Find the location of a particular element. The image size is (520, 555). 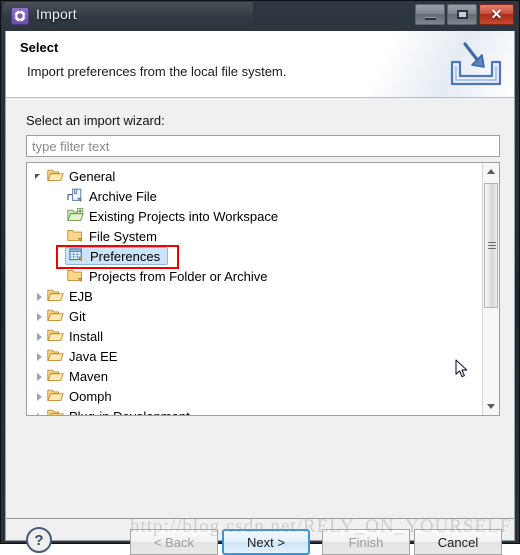

tree-item-label: Archive File is located at coordinates (123, 196).